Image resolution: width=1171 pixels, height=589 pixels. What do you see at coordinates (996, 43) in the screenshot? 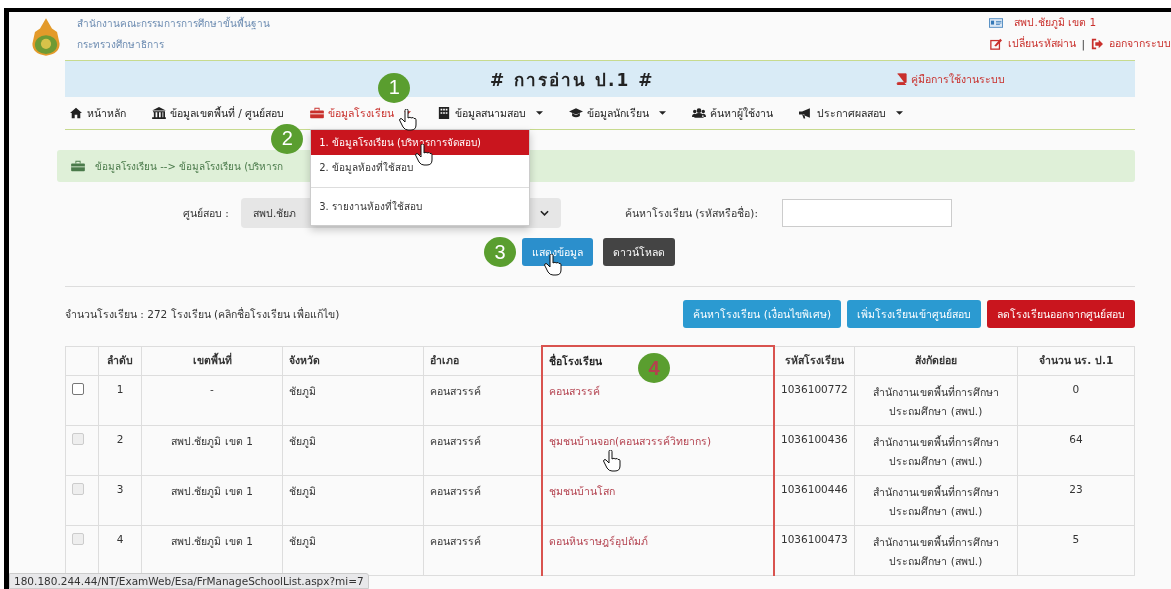
I see `edit-icon` at bounding box center [996, 43].